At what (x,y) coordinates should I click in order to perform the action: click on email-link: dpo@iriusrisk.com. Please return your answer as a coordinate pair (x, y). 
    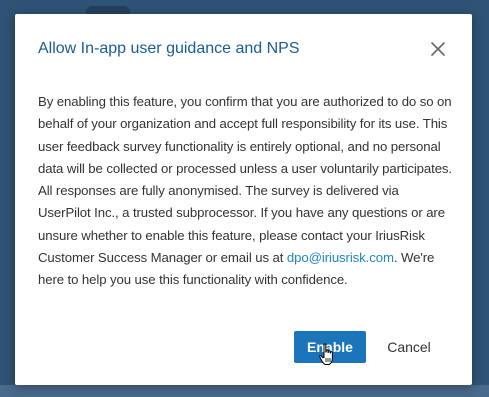
    Looking at the image, I should click on (340, 257).